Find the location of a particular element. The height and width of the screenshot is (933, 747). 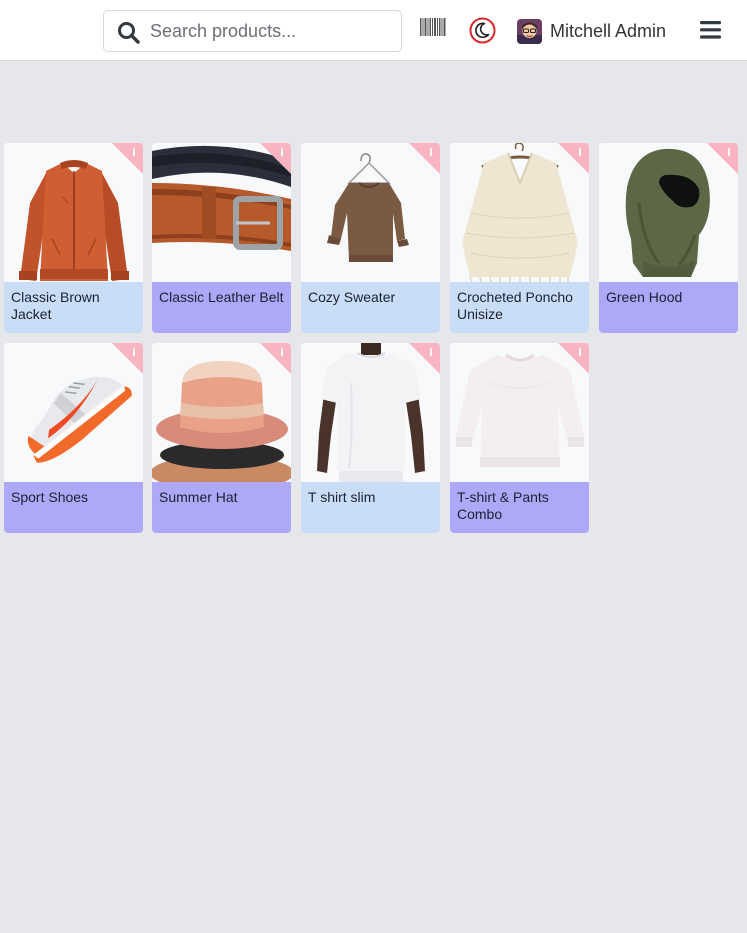

product-card-t-shirt-pants-combo: i T-shirt & Pants Combo is located at coordinates (519, 438).